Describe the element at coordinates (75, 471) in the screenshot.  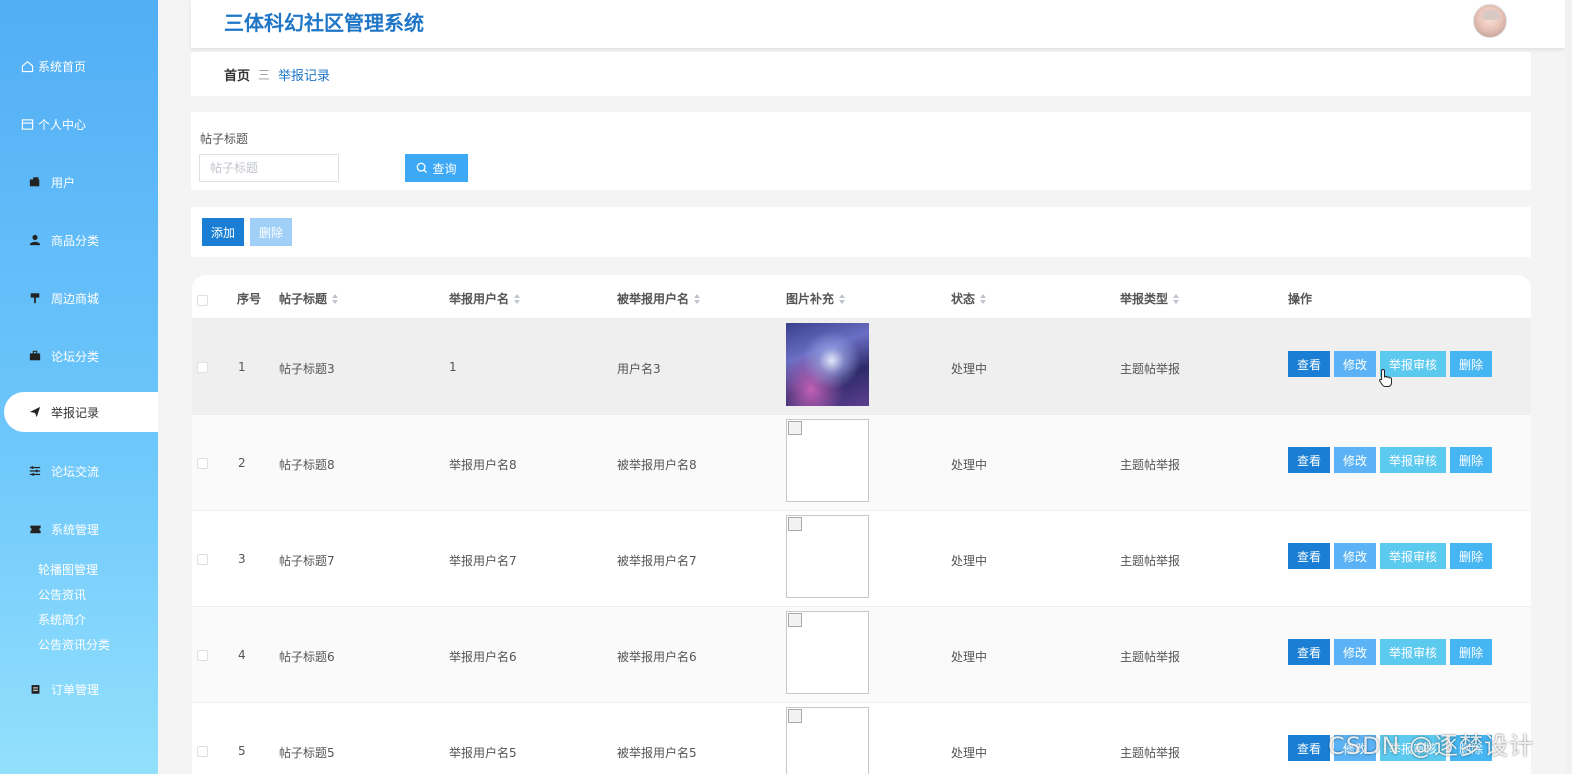
I see `sidebar-item-label: 论坛交流` at that location.